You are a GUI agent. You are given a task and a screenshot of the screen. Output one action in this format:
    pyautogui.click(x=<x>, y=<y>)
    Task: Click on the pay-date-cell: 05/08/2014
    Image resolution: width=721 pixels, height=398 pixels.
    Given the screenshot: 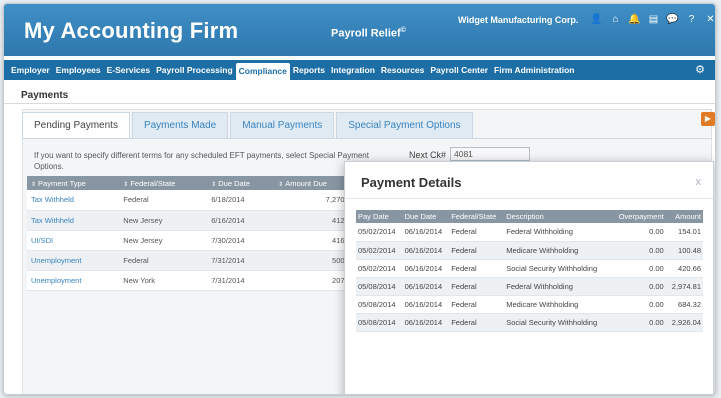 What is the action you would take?
    pyautogui.click(x=379, y=286)
    